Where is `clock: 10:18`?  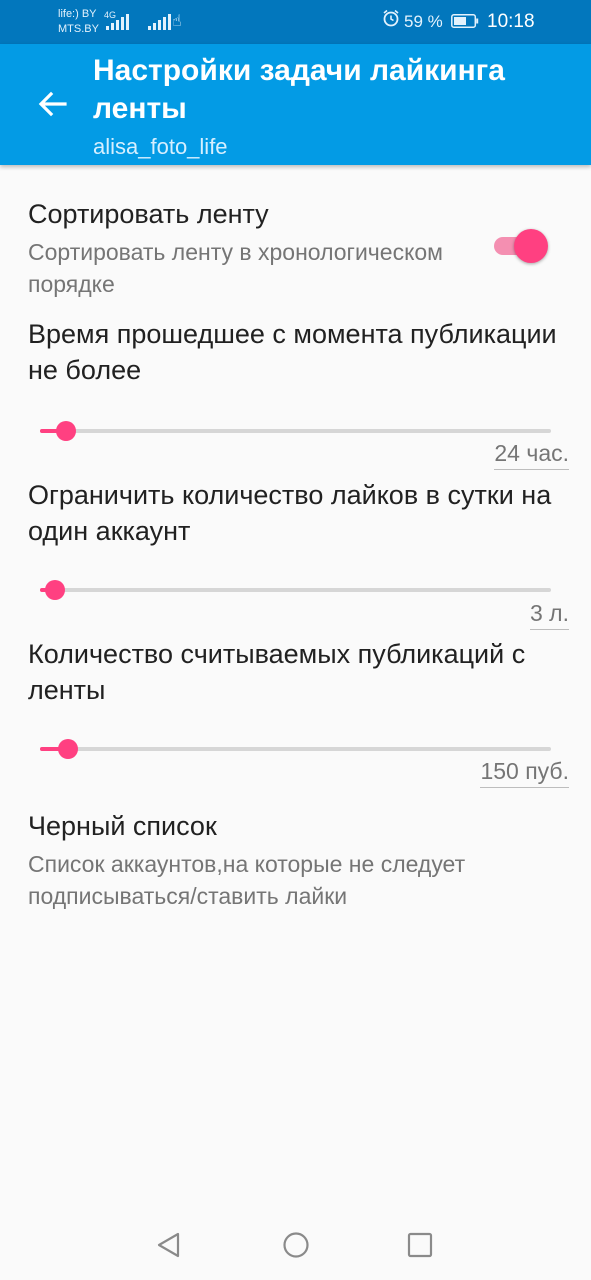 clock: 10:18 is located at coordinates (511, 21).